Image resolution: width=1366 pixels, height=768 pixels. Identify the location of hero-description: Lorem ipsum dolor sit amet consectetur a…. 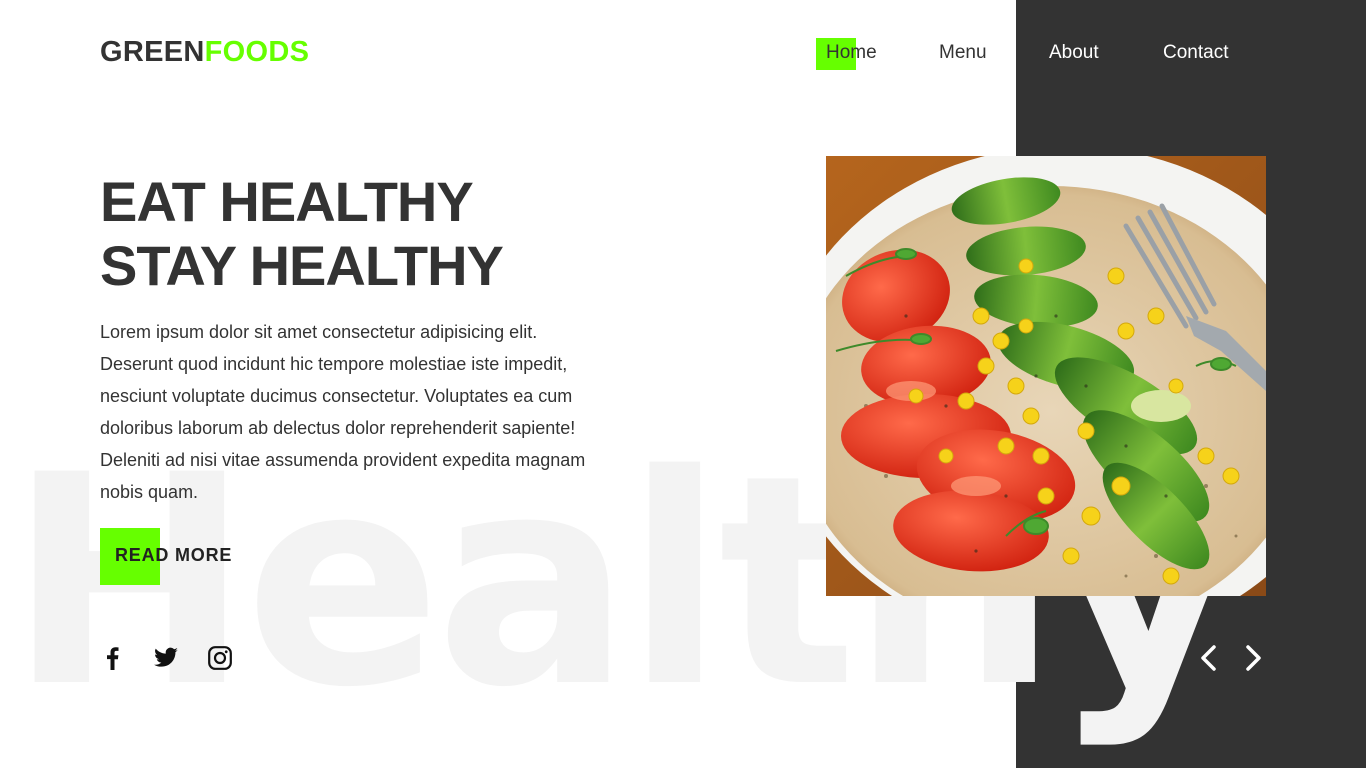
(343, 412).